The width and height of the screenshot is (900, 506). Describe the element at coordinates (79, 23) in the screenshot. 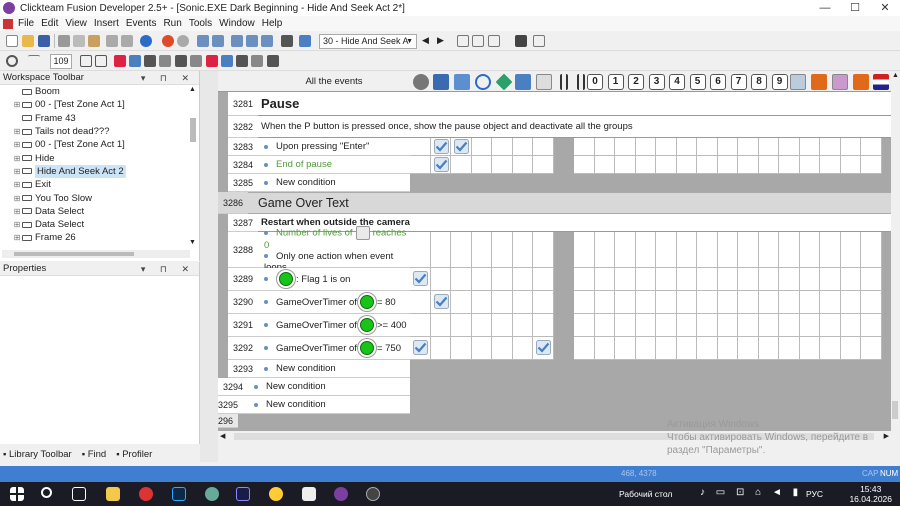

I see `menu-view: View` at that location.